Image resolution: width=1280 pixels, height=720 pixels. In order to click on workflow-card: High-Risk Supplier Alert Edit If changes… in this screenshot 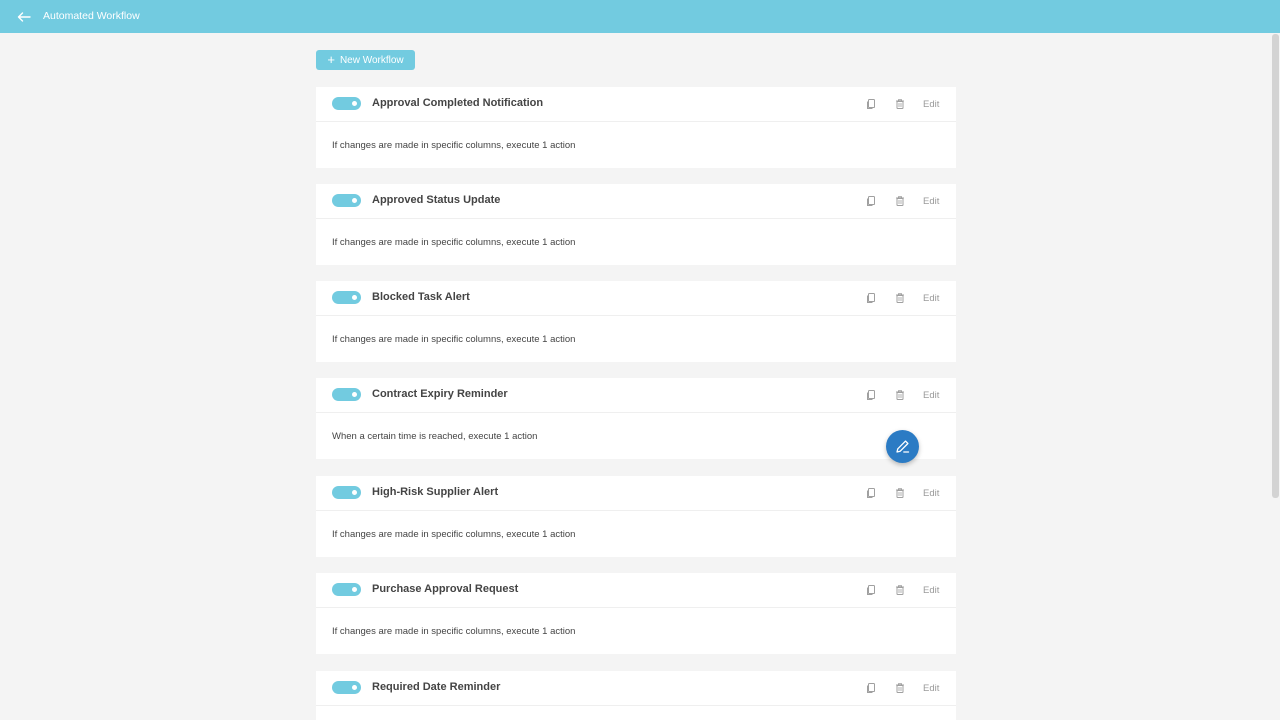, I will do `click(636, 516)`.